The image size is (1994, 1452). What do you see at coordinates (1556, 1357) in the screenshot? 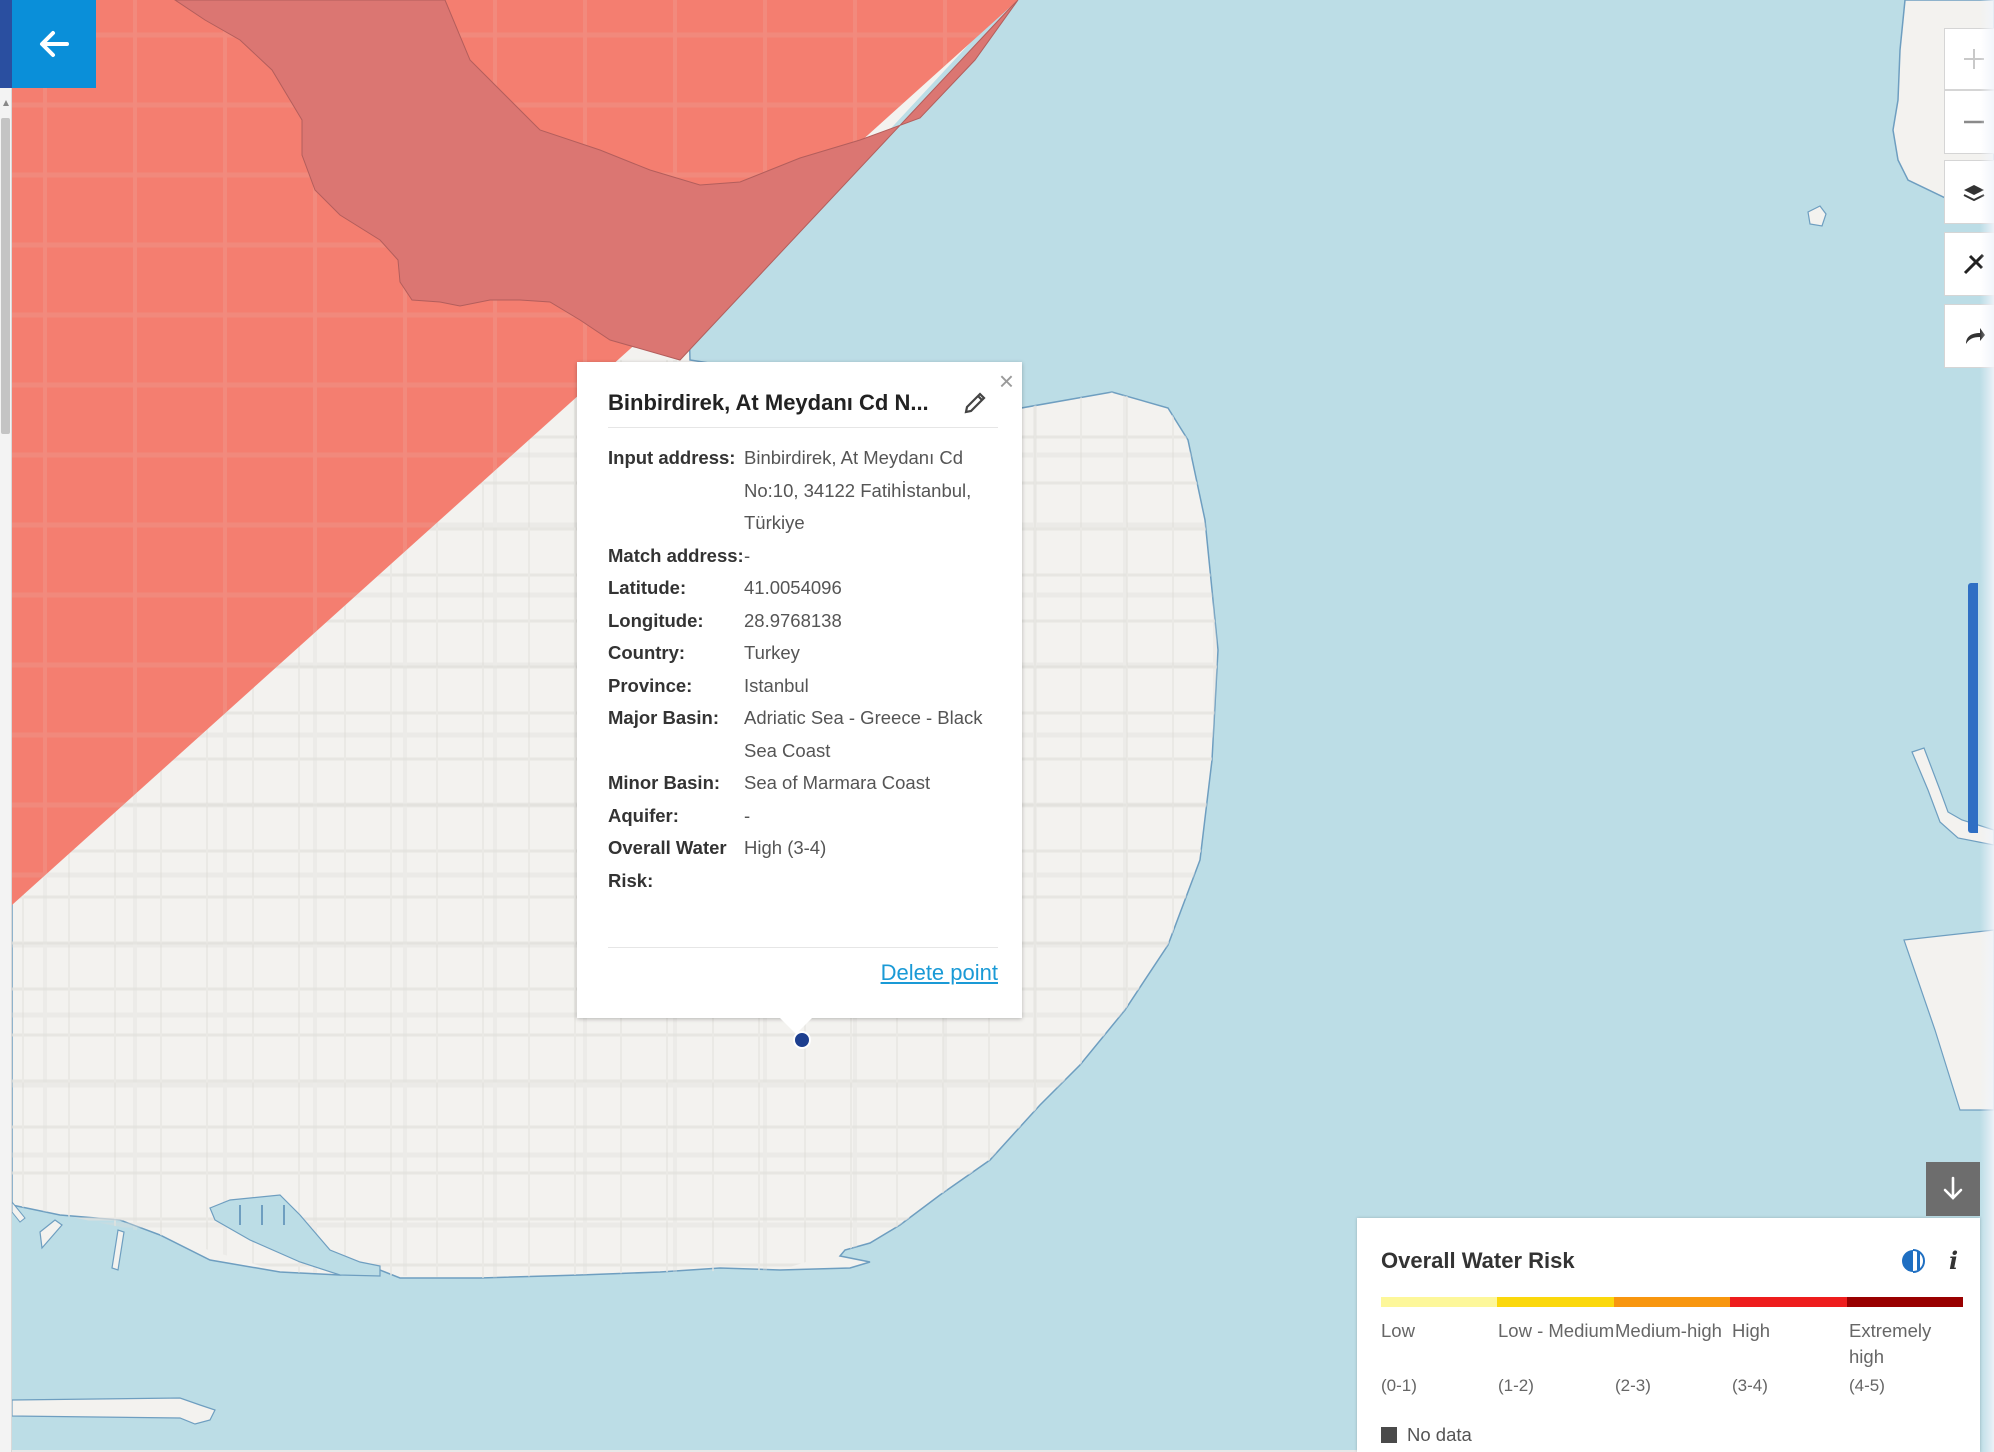
I see `legend-category: Low - Medium (1-2)` at bounding box center [1556, 1357].